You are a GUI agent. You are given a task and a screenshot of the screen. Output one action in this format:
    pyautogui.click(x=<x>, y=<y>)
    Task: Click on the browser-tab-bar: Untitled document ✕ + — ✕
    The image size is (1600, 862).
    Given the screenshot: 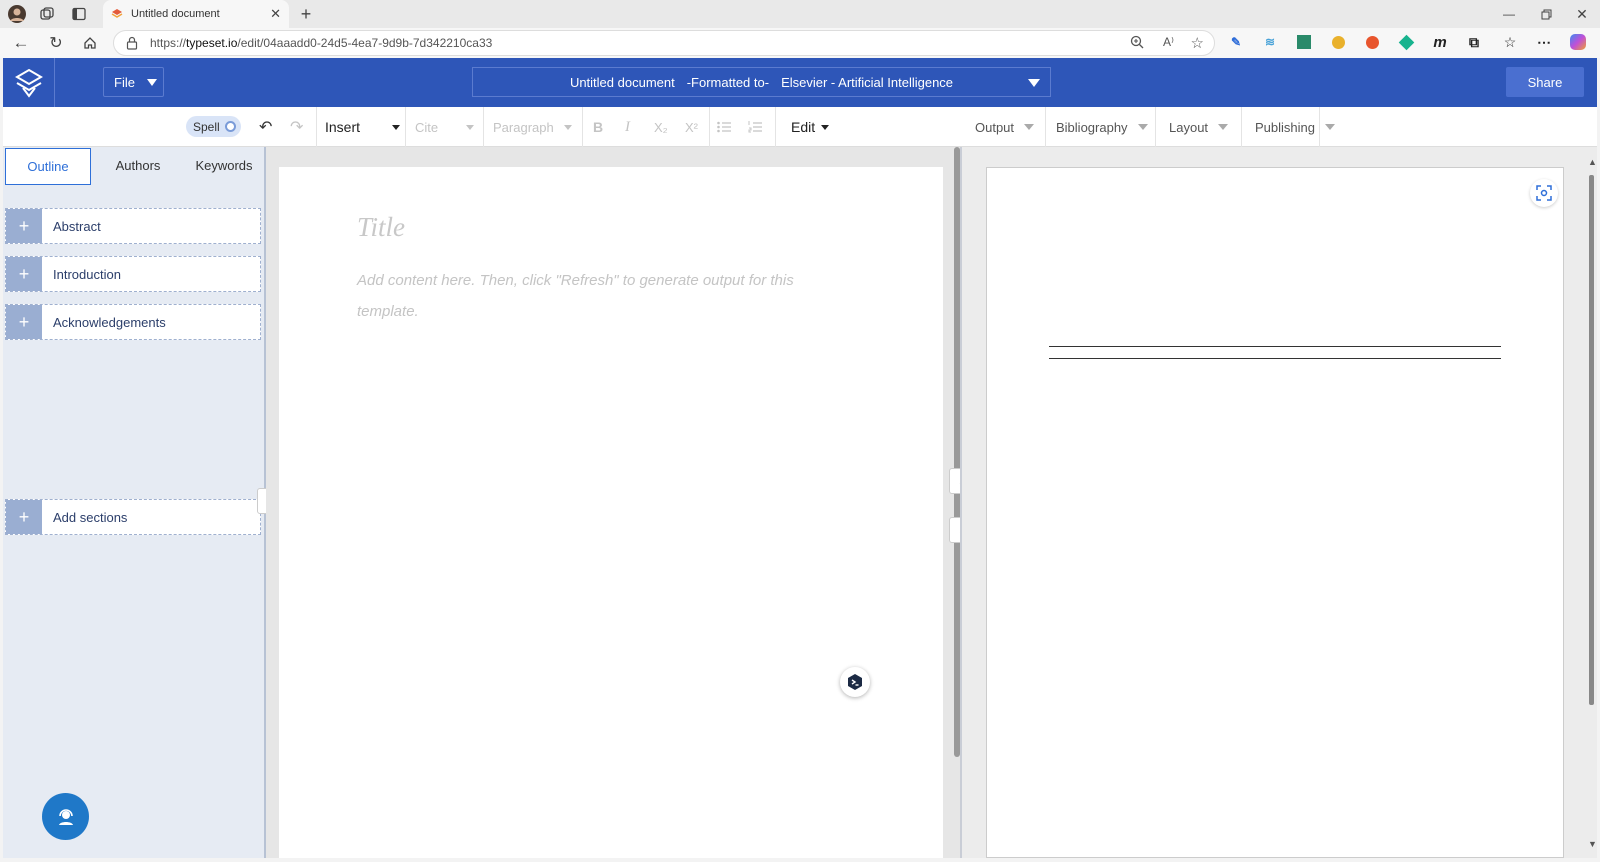 What is the action you would take?
    pyautogui.click(x=800, y=14)
    